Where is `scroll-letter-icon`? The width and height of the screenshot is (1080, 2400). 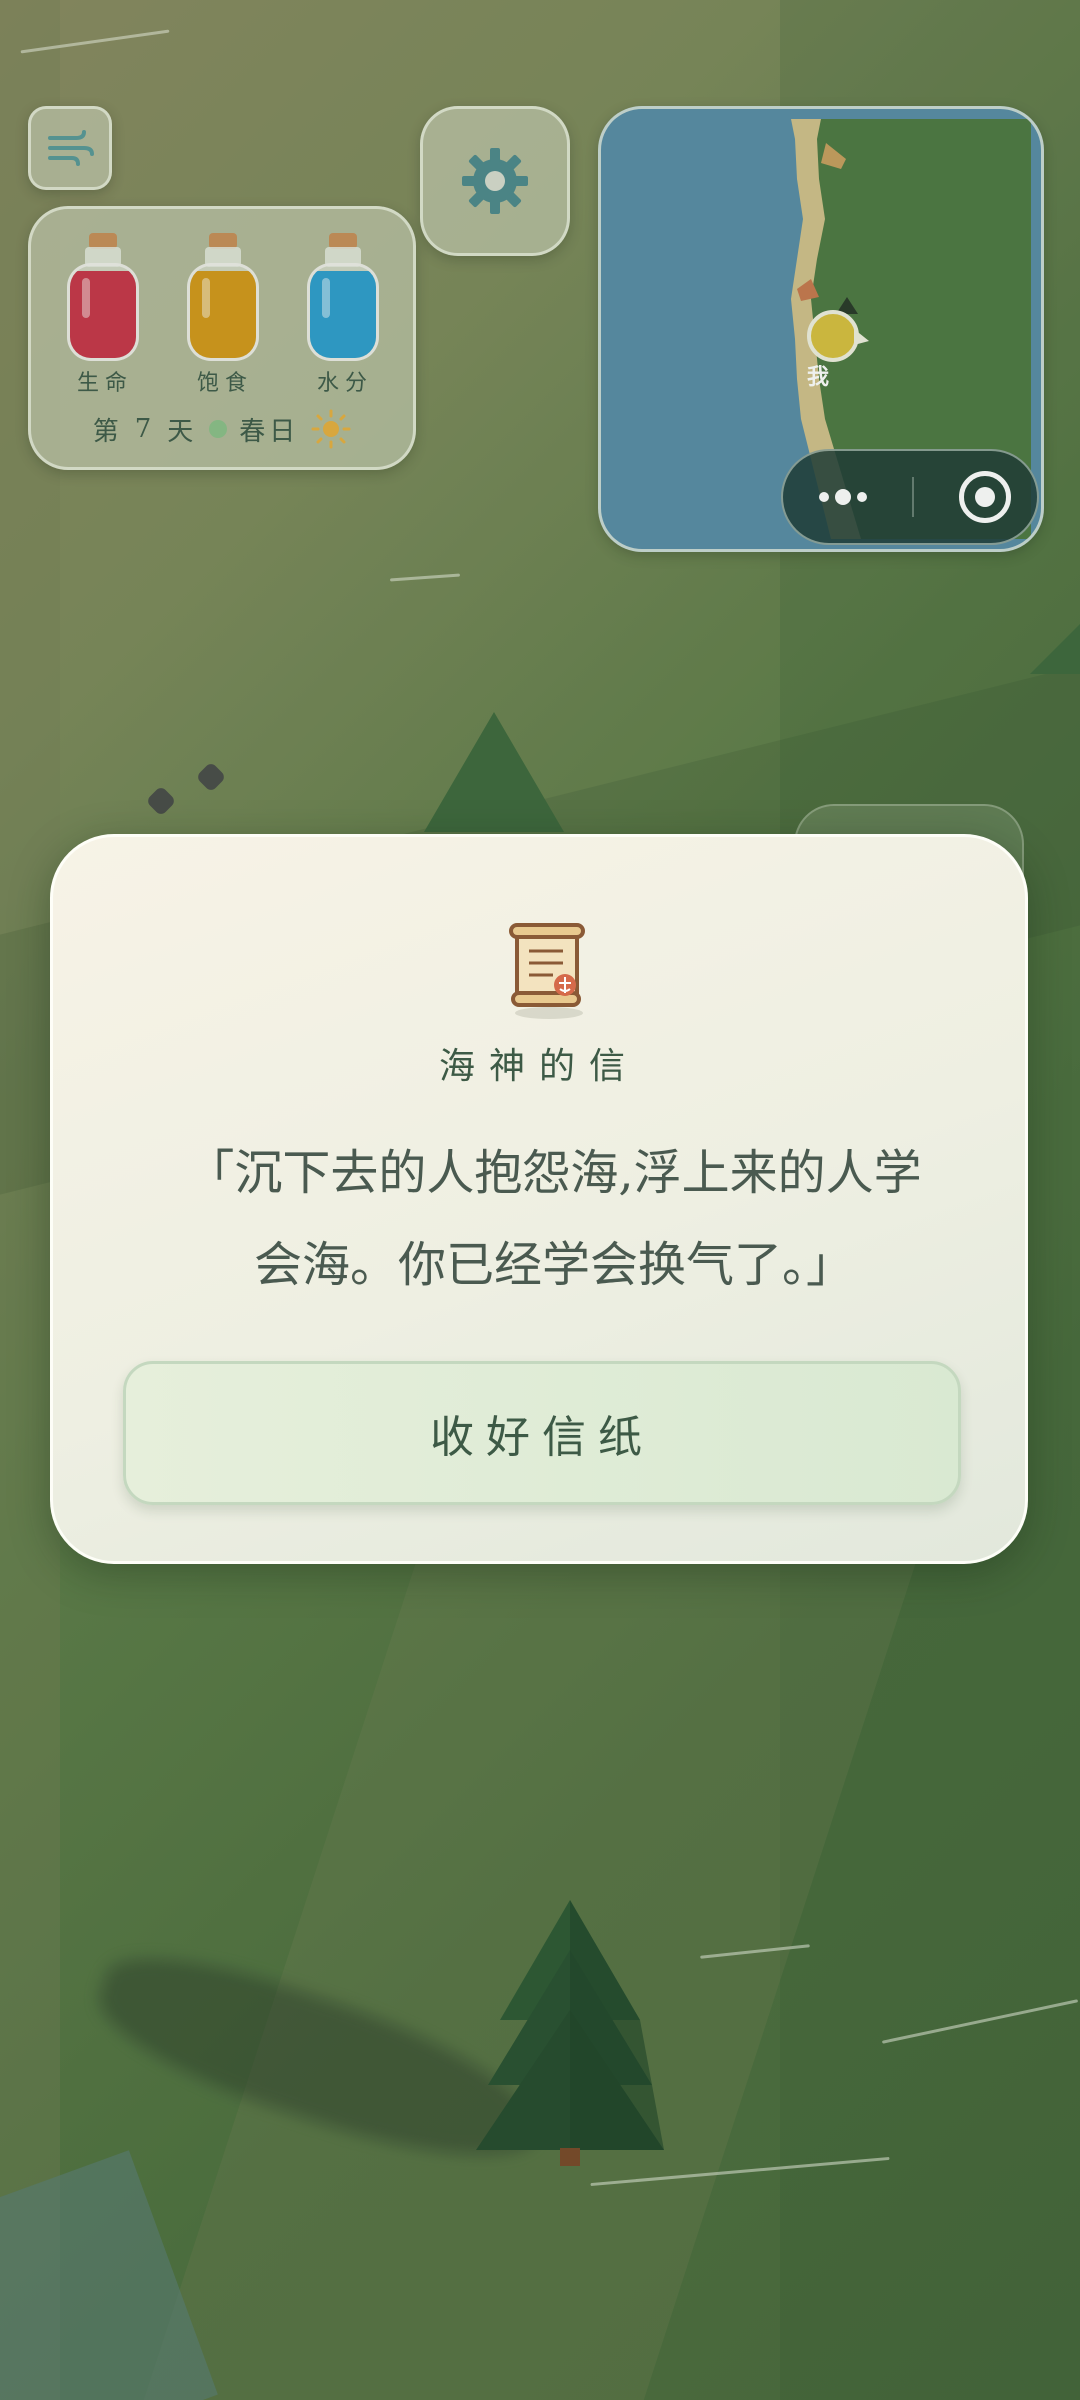 scroll-letter-icon is located at coordinates (547, 971).